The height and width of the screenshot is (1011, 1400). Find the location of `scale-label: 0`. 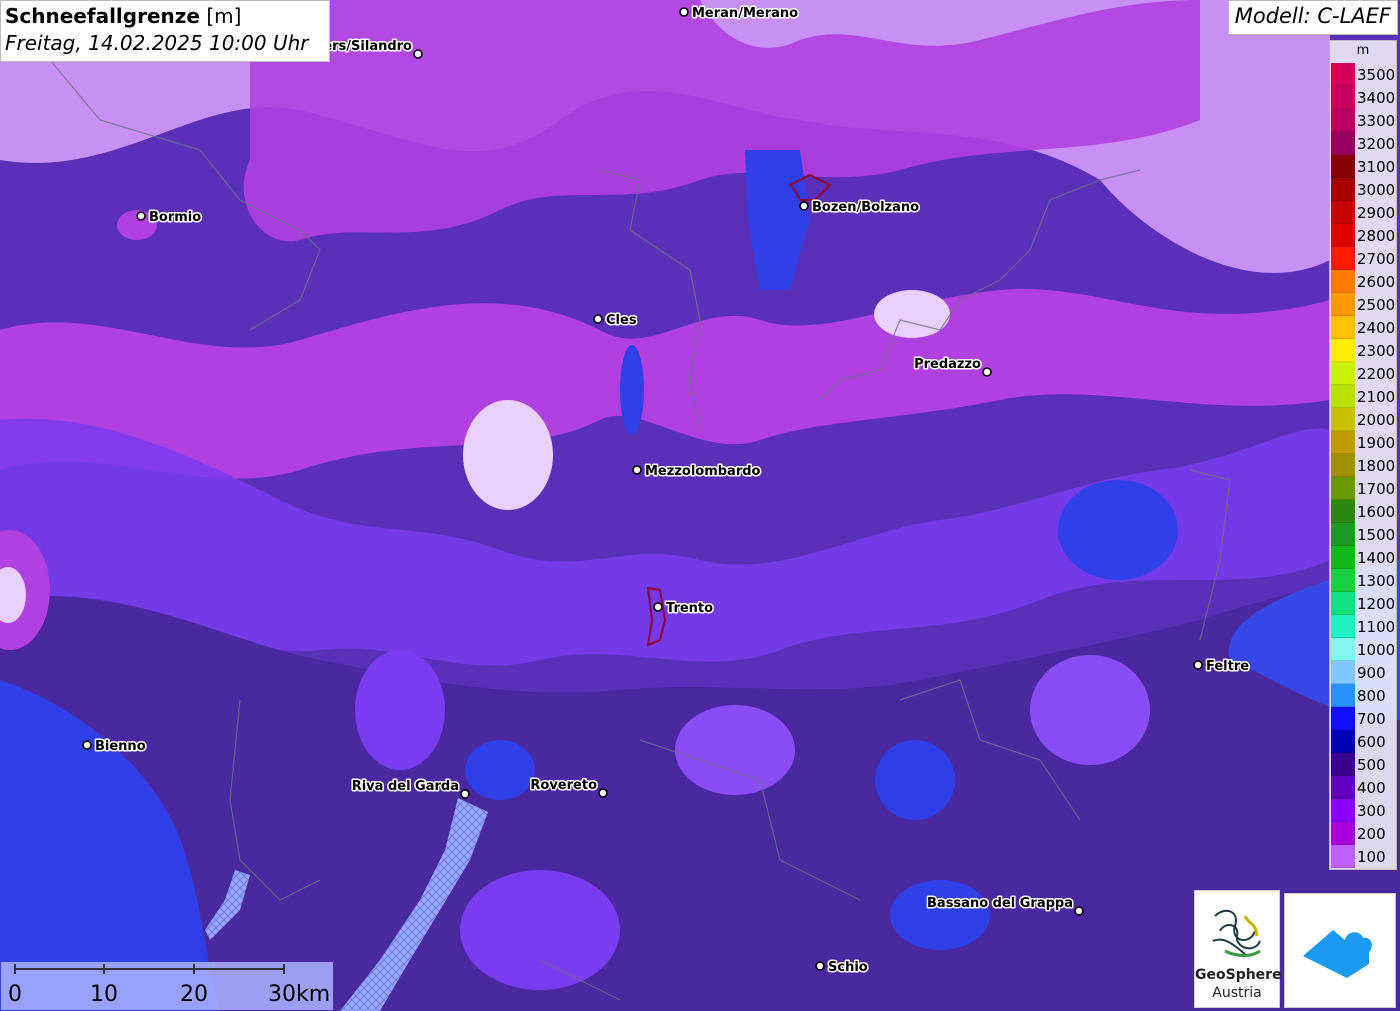

scale-label: 0 is located at coordinates (15, 994).